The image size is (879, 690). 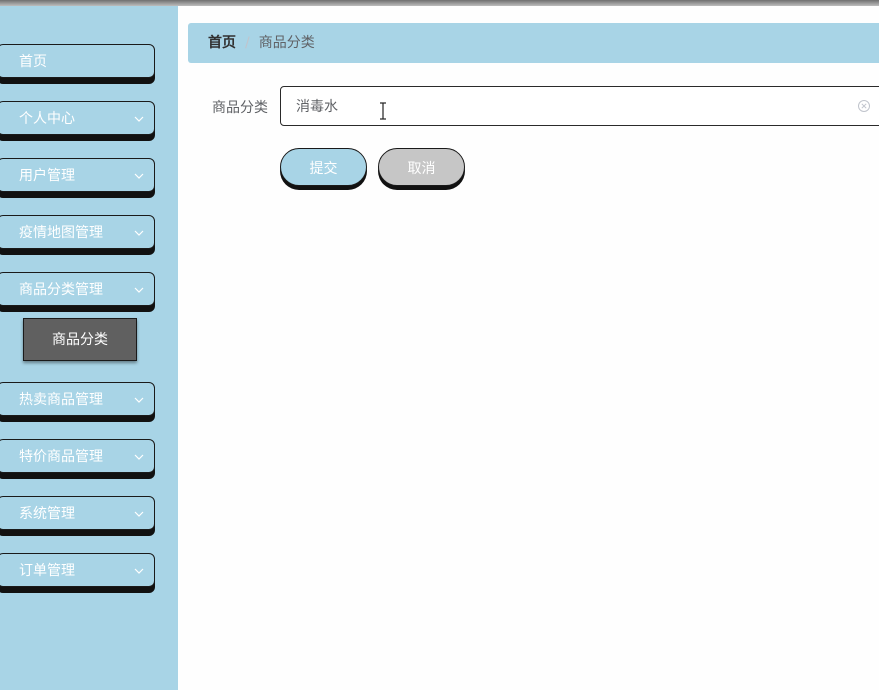 I want to click on breadcrumb-home: 首页, so click(x=222, y=43).